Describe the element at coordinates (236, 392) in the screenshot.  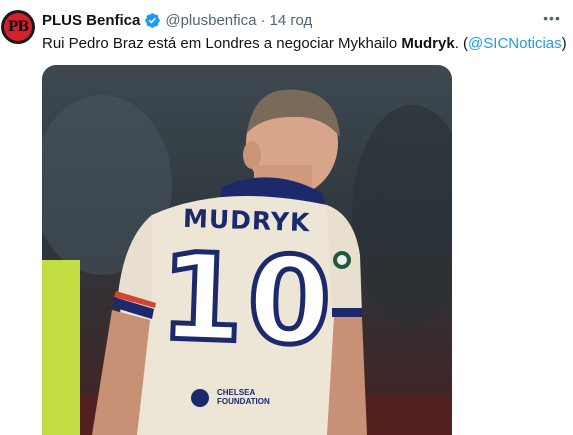
I see `sponsor-line: CHELSEA` at that location.